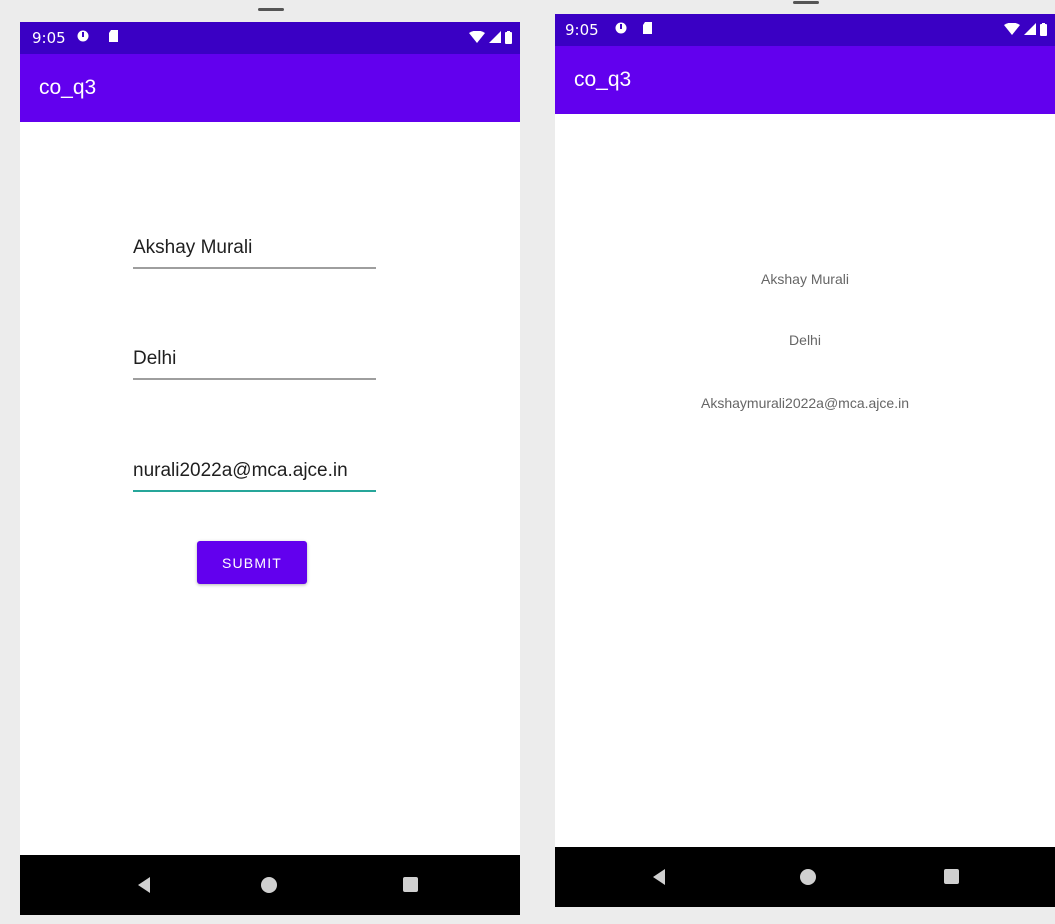 This screenshot has height=924, width=1055. What do you see at coordinates (254, 360) in the screenshot?
I see `city-field: Delhi` at bounding box center [254, 360].